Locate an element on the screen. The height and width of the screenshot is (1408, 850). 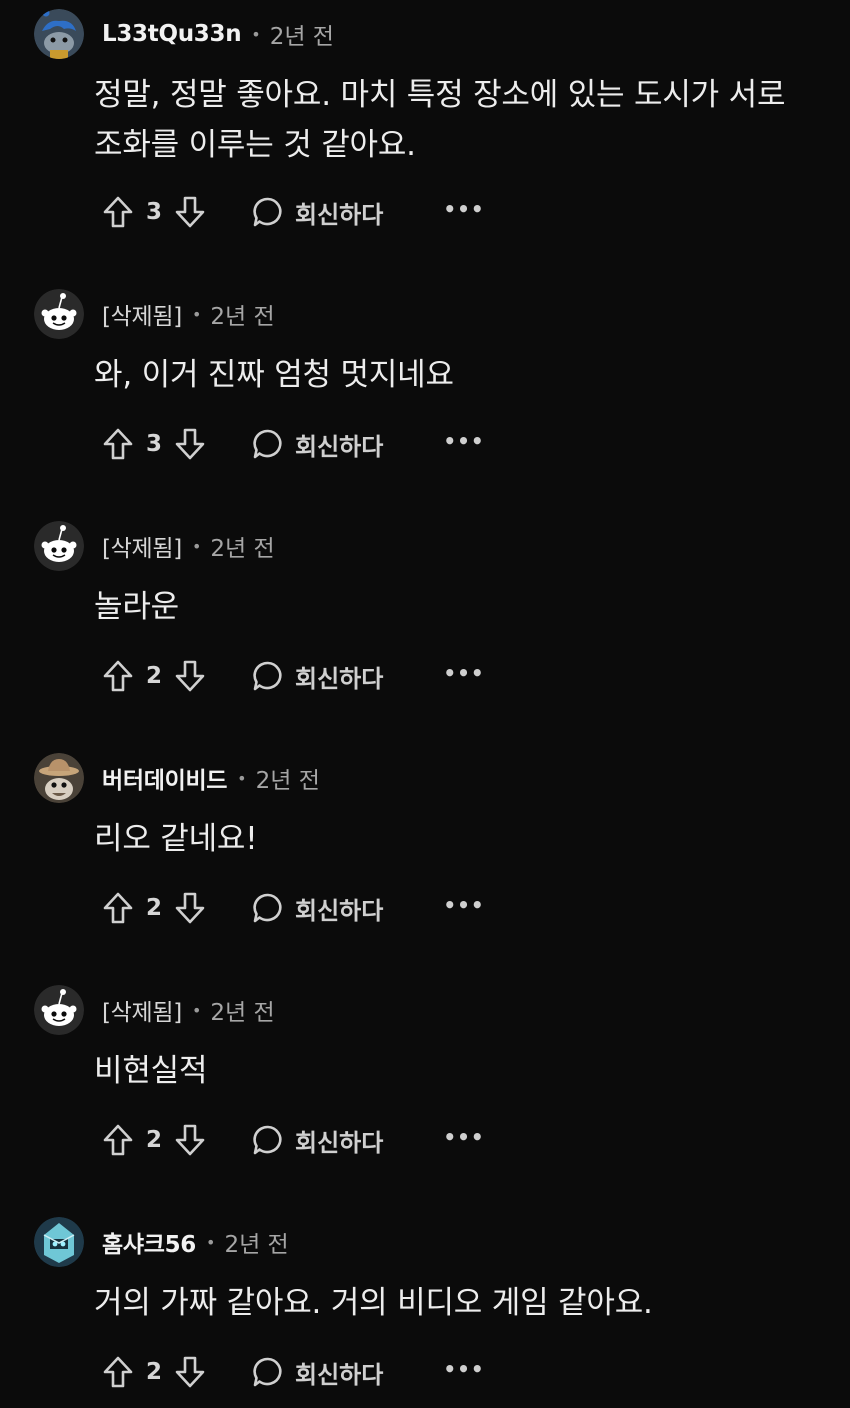
comment-header: 버터데이비드 • 2년 전 is located at coordinates (177, 778).